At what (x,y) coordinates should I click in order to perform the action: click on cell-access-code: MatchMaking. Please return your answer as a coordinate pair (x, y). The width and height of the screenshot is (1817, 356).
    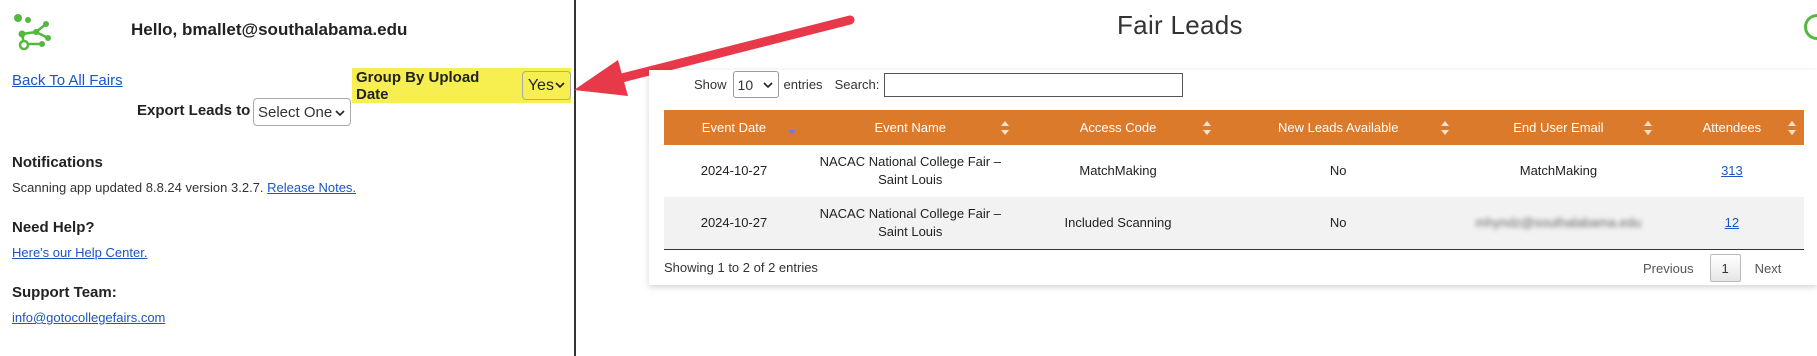
    Looking at the image, I should click on (1118, 170).